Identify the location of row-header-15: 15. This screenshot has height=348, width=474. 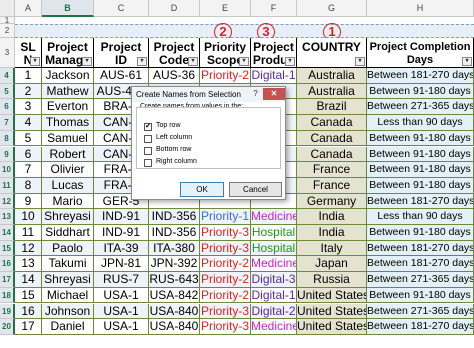
(7, 248).